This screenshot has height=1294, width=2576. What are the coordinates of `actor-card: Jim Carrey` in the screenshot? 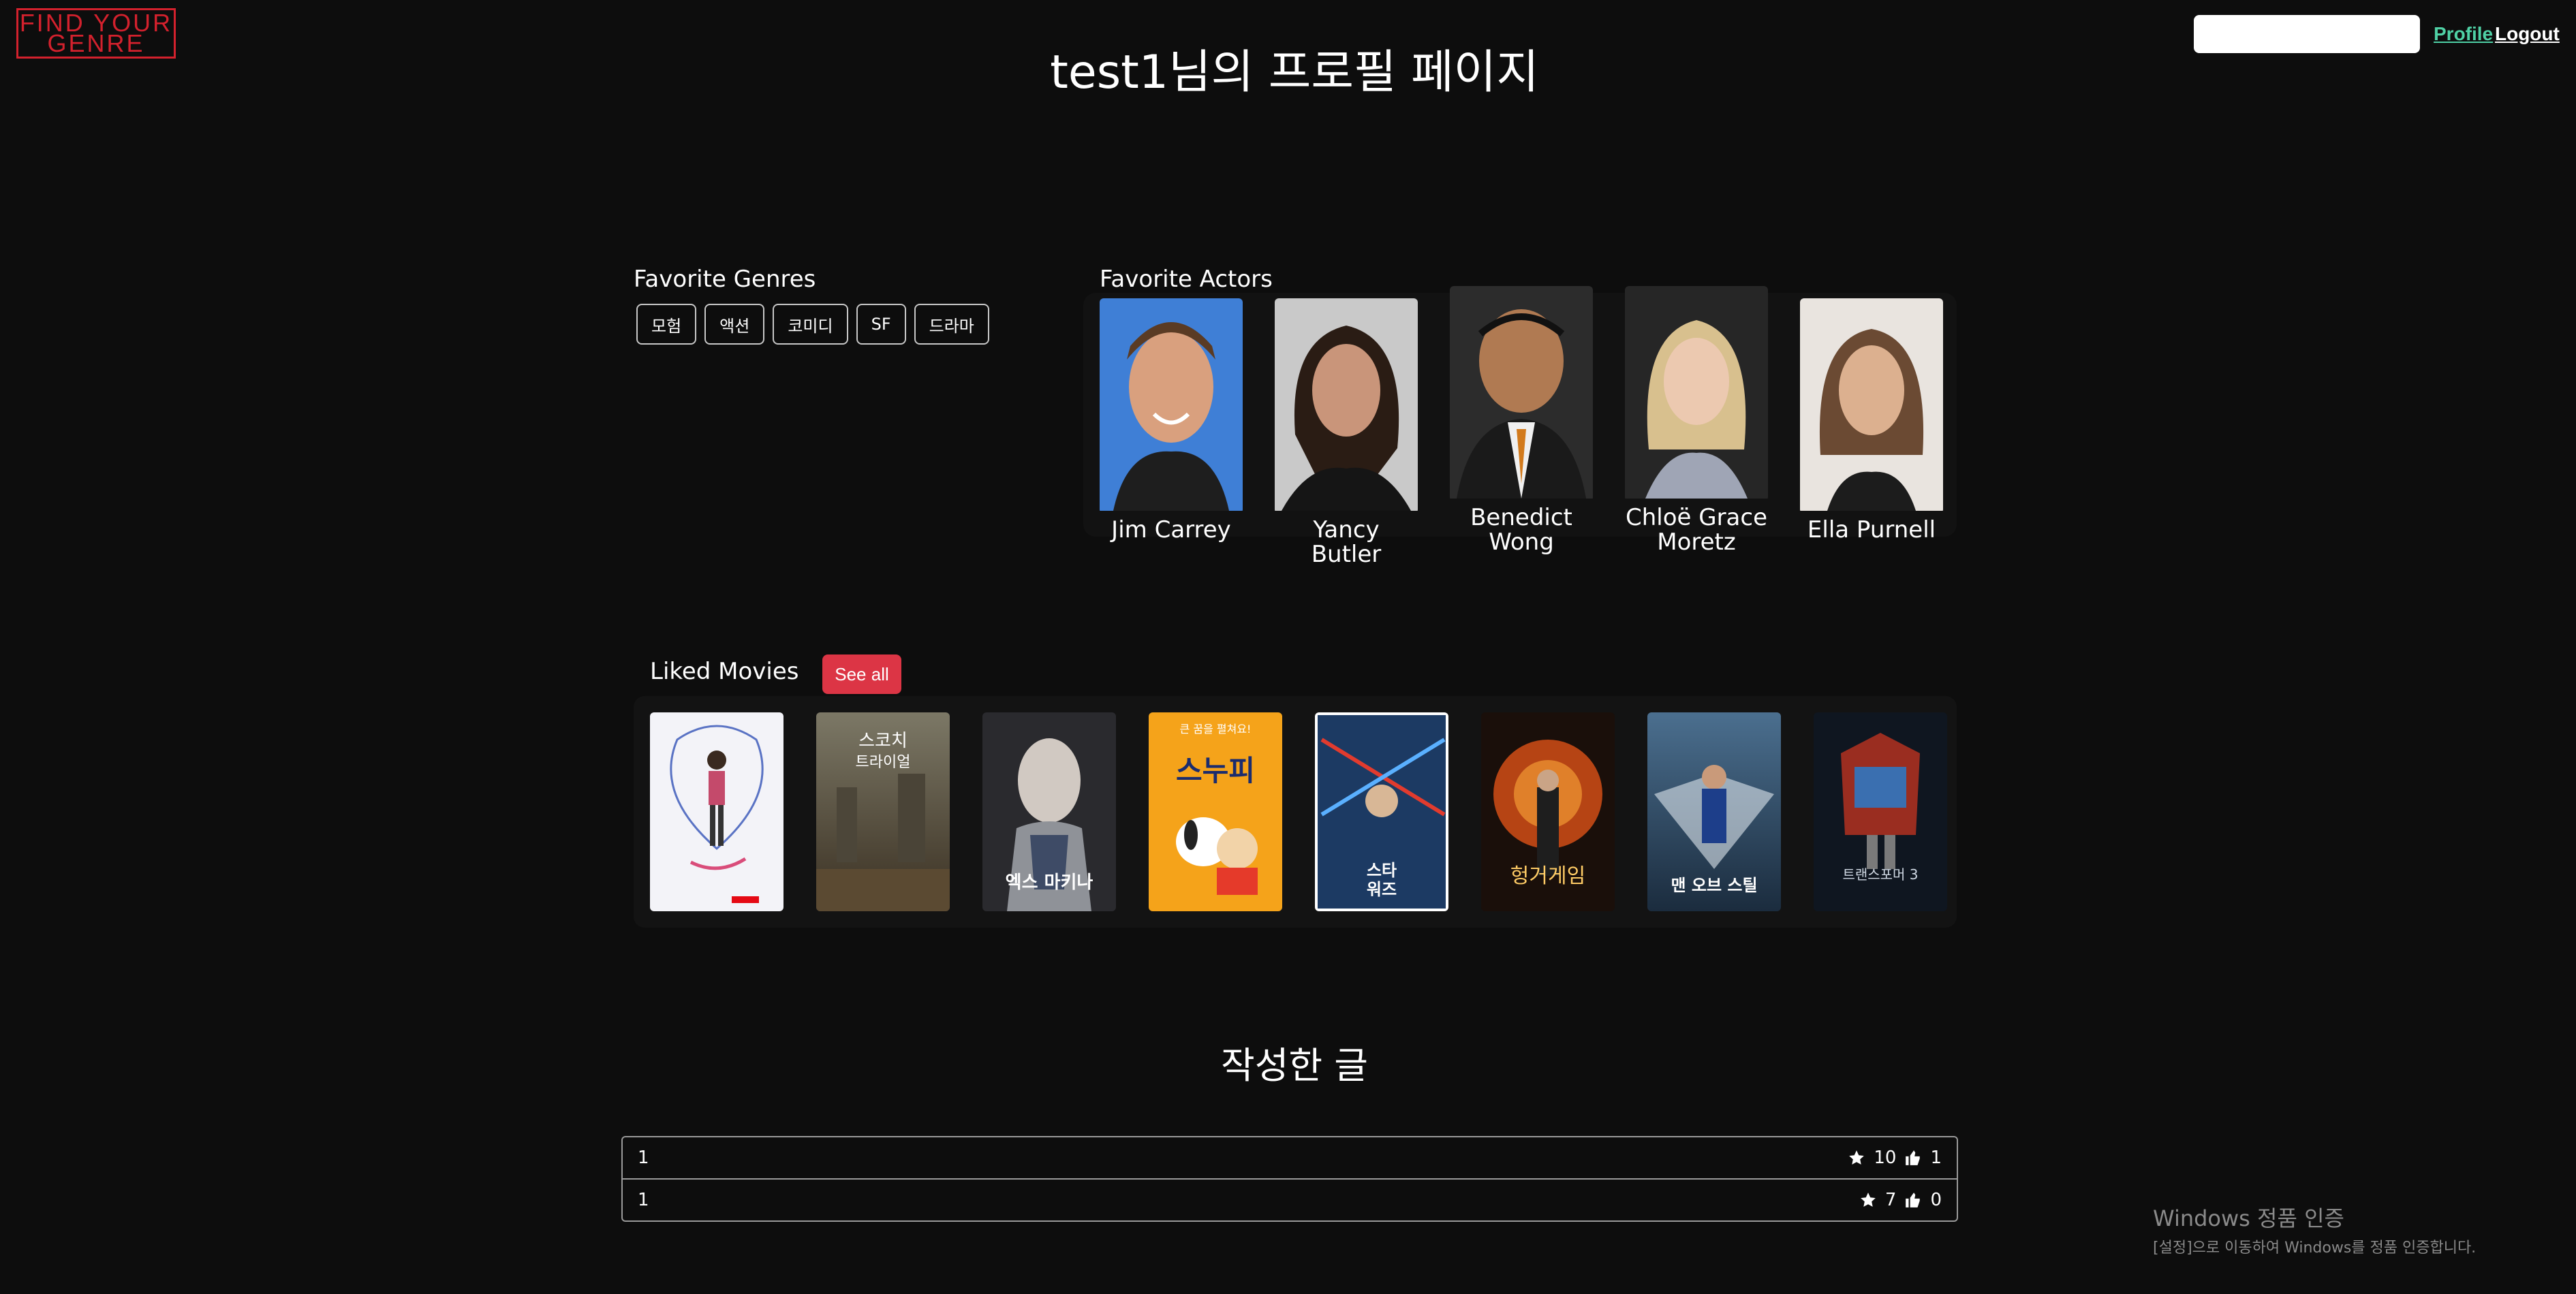 It's located at (1171, 420).